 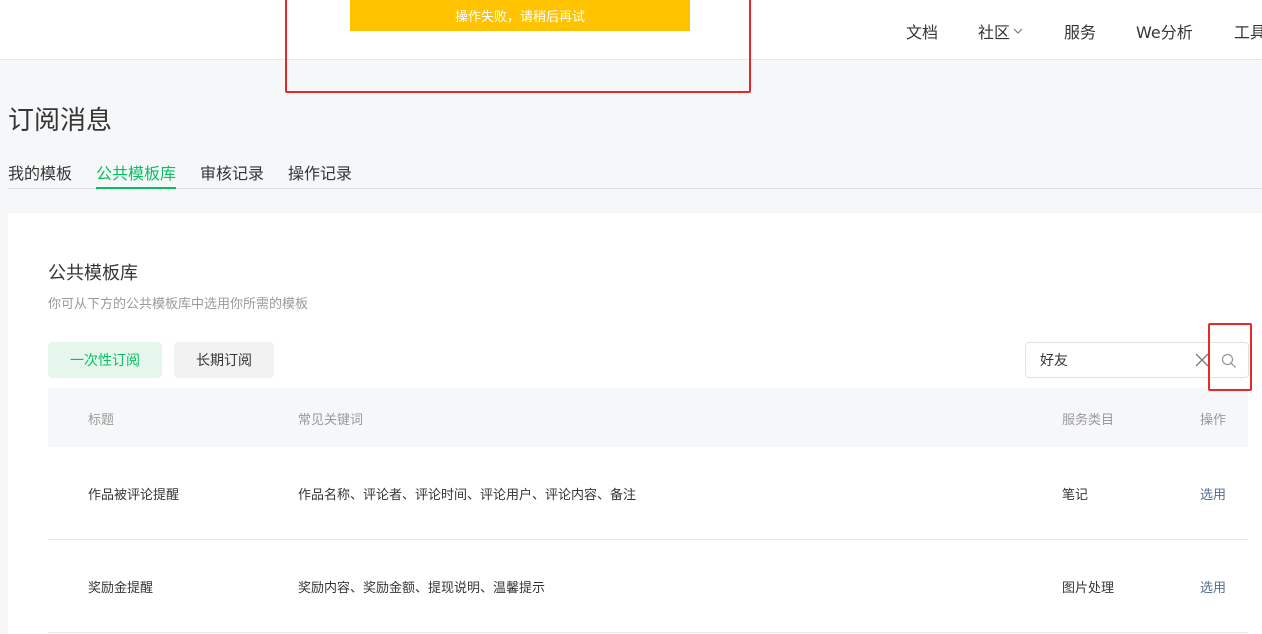 What do you see at coordinates (648, 493) in the screenshot?
I see `table-row: 作品被评论提醒 作品名称、评论者、评论时间、评论用户、评论内容、备注 笔记 选用` at bounding box center [648, 493].